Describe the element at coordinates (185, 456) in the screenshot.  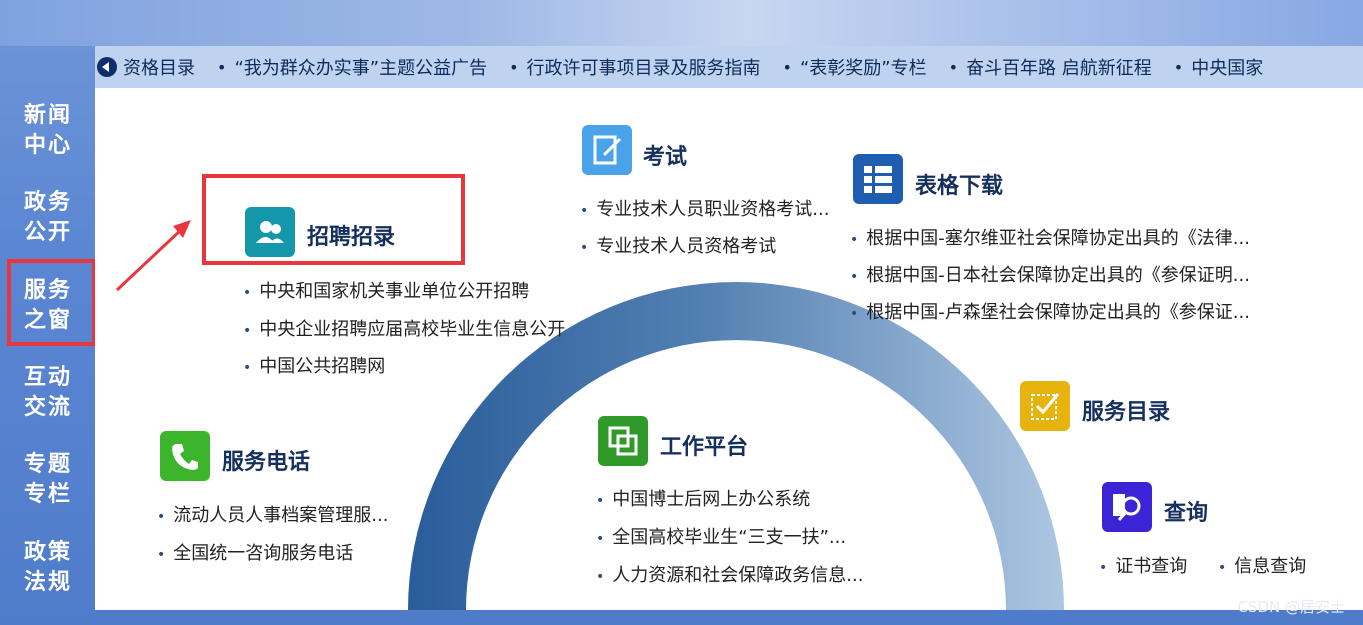
I see `phone-icon` at that location.